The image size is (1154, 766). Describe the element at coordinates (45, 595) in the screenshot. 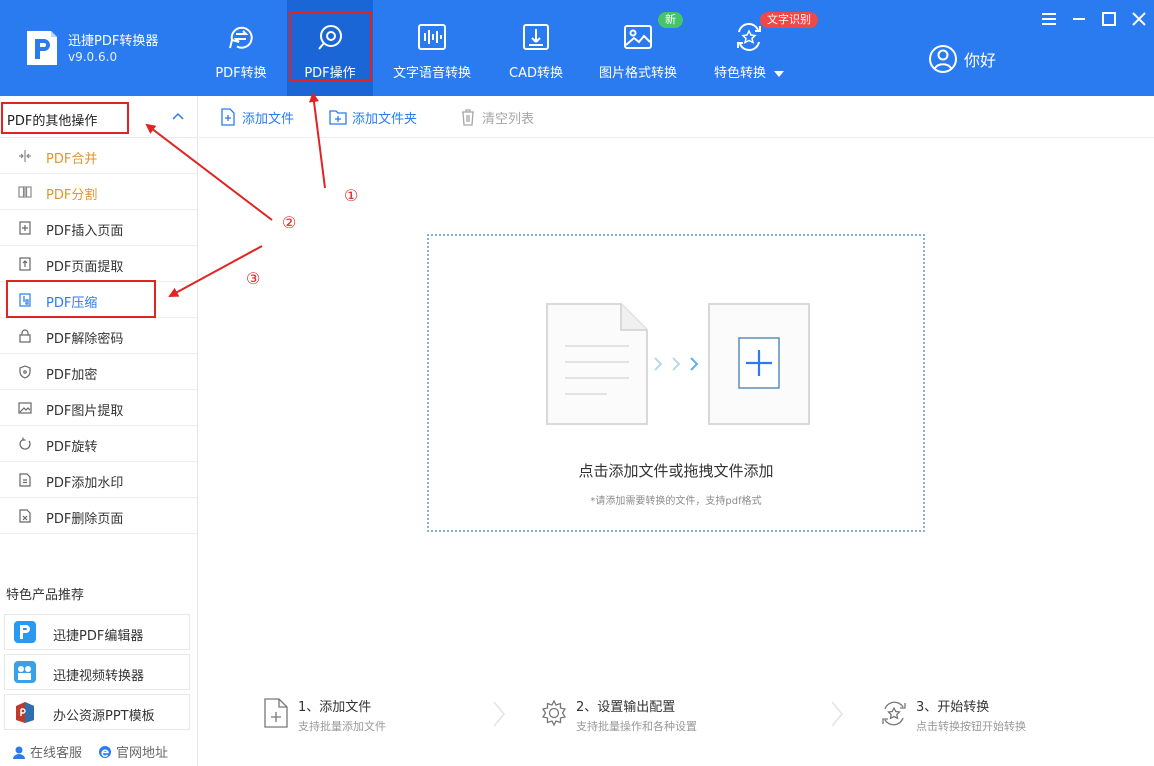

I see `featured-products-title: 特色产品推荐` at that location.